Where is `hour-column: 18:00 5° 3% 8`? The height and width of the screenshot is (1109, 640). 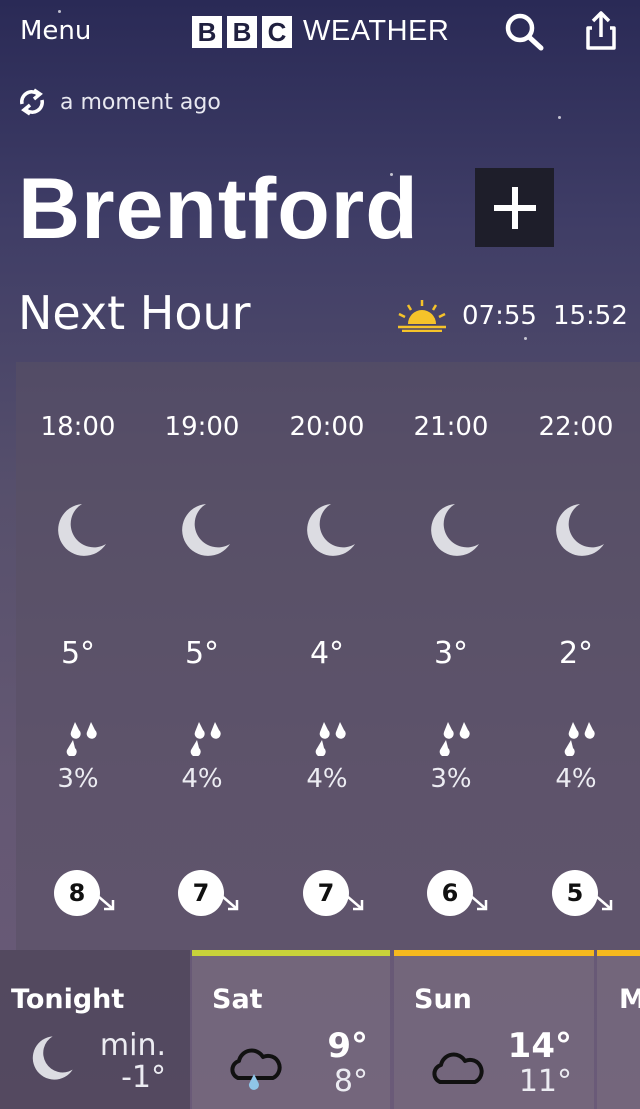 hour-column: 18:00 5° 3% 8 is located at coordinates (78, 656).